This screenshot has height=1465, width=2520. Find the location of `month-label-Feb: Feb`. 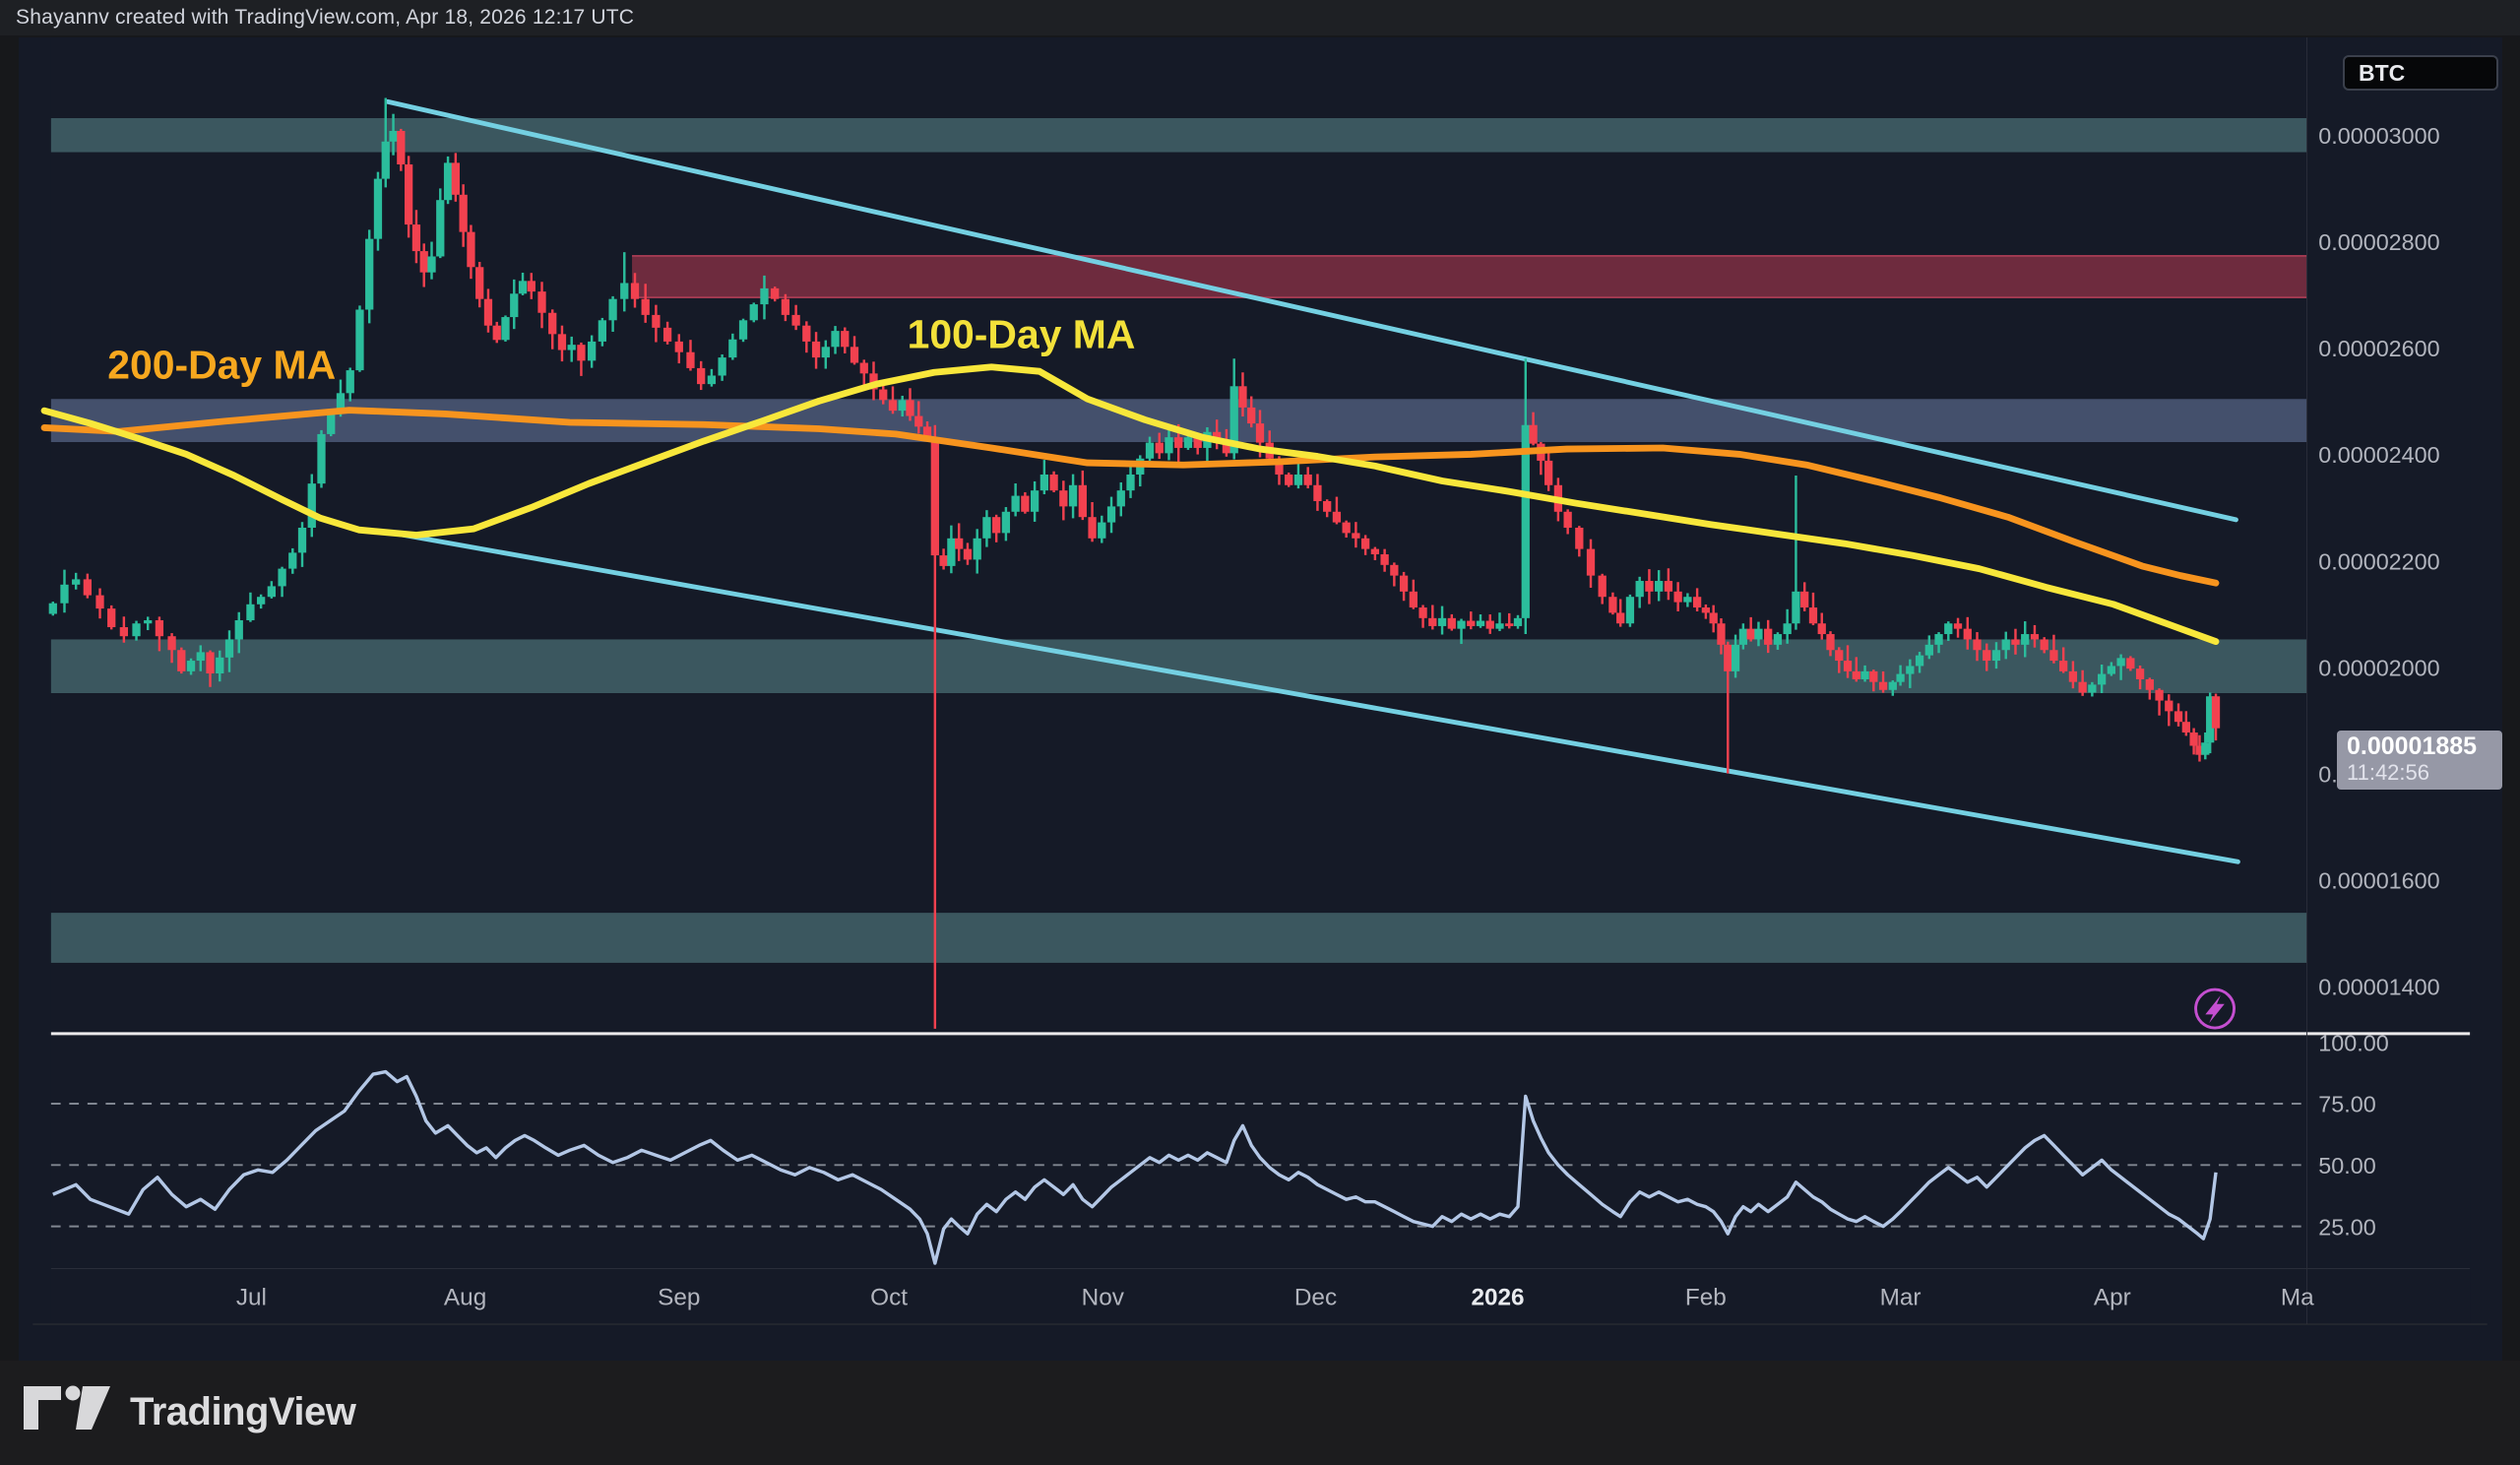

month-label-Feb: Feb is located at coordinates (1706, 1298).